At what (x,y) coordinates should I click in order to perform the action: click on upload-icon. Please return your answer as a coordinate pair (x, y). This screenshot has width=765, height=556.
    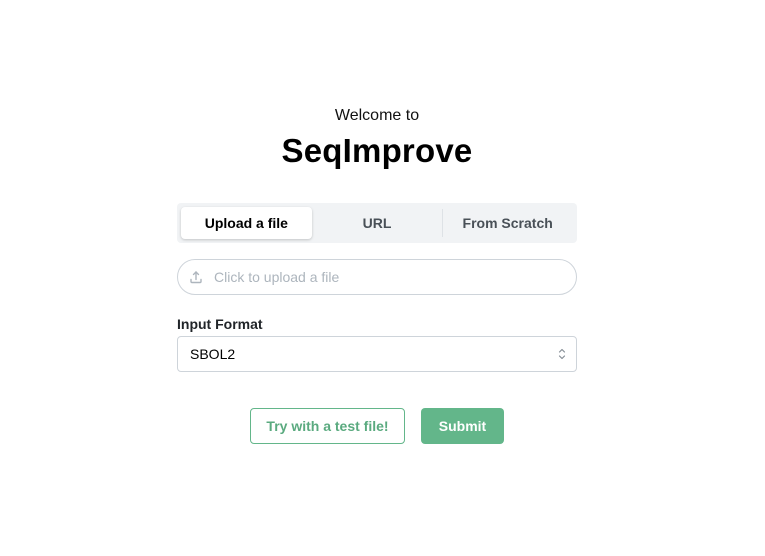
    Looking at the image, I should click on (196, 277).